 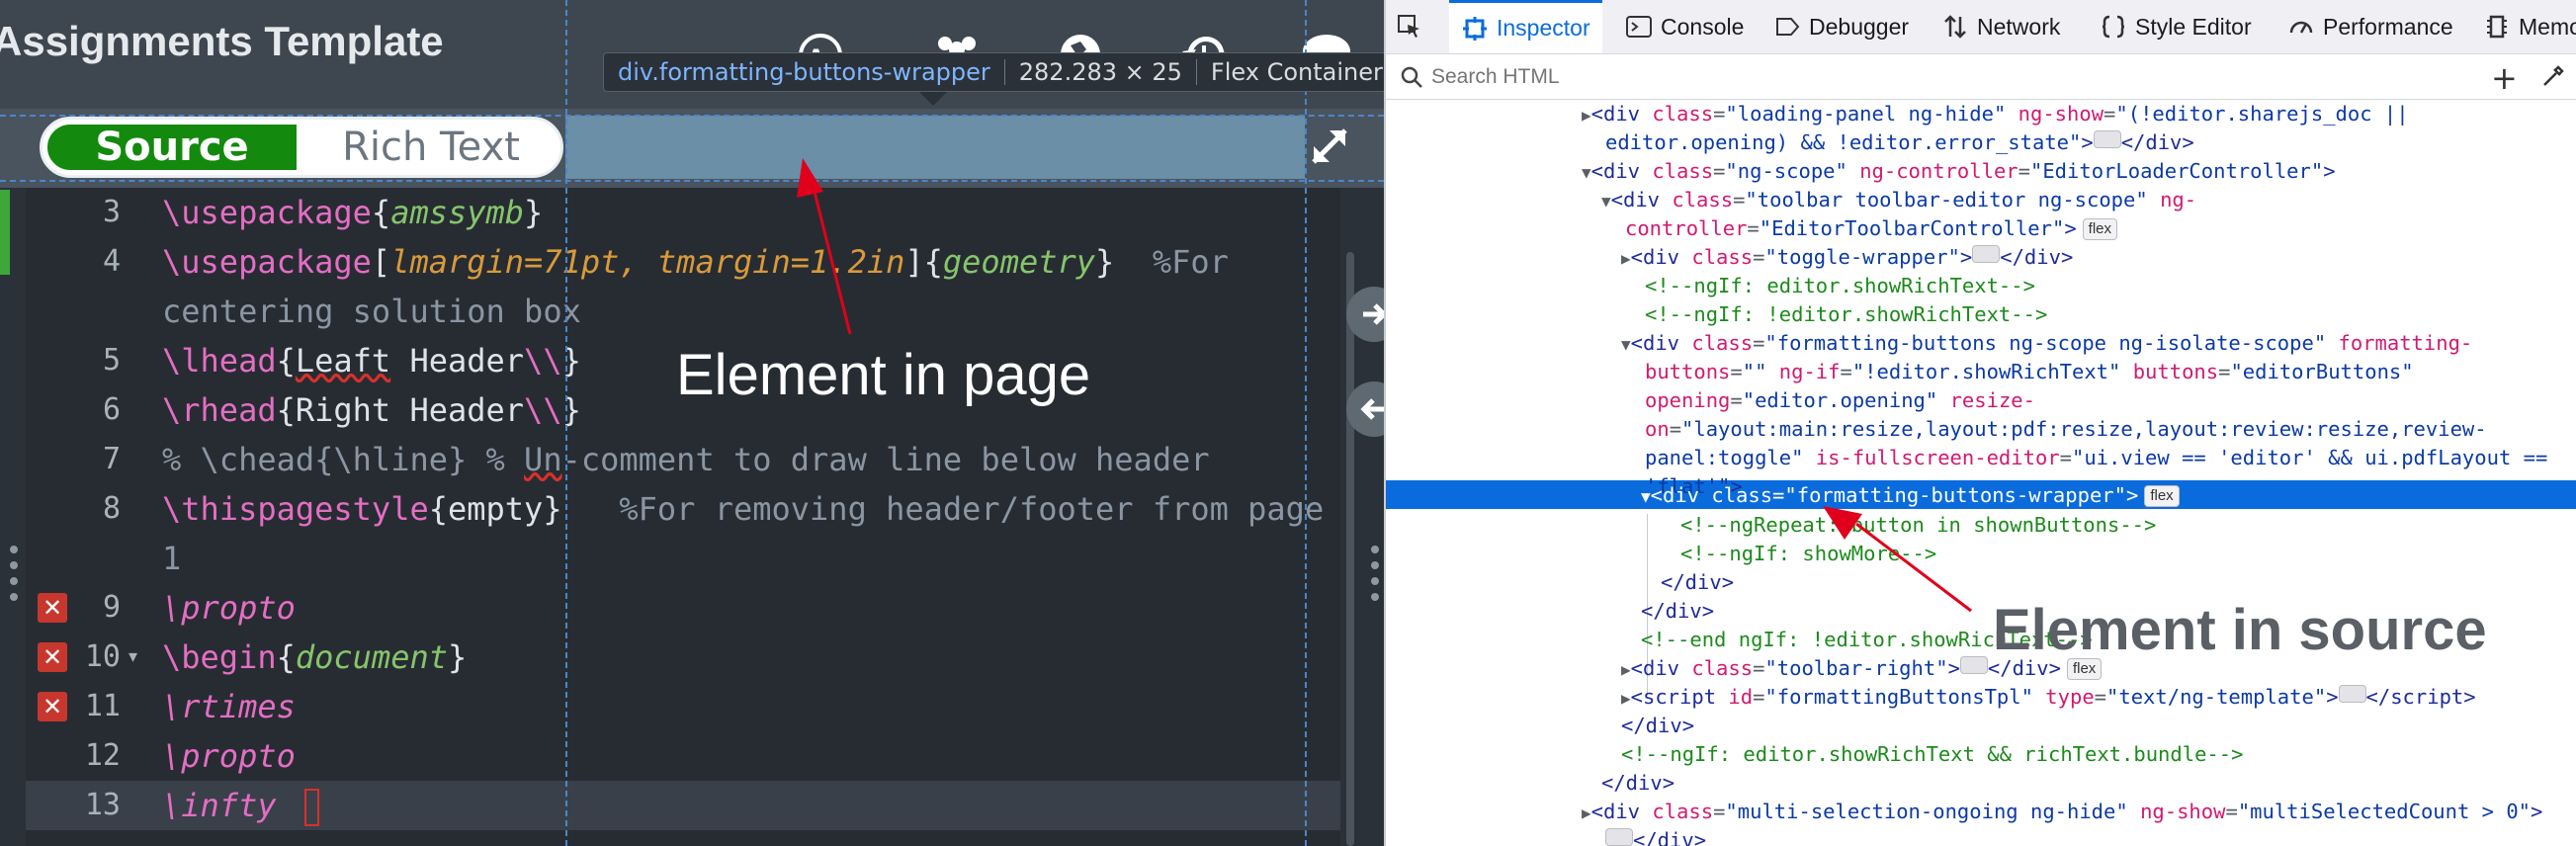 I want to click on line-text: \begin{document}, so click(x=315, y=657).